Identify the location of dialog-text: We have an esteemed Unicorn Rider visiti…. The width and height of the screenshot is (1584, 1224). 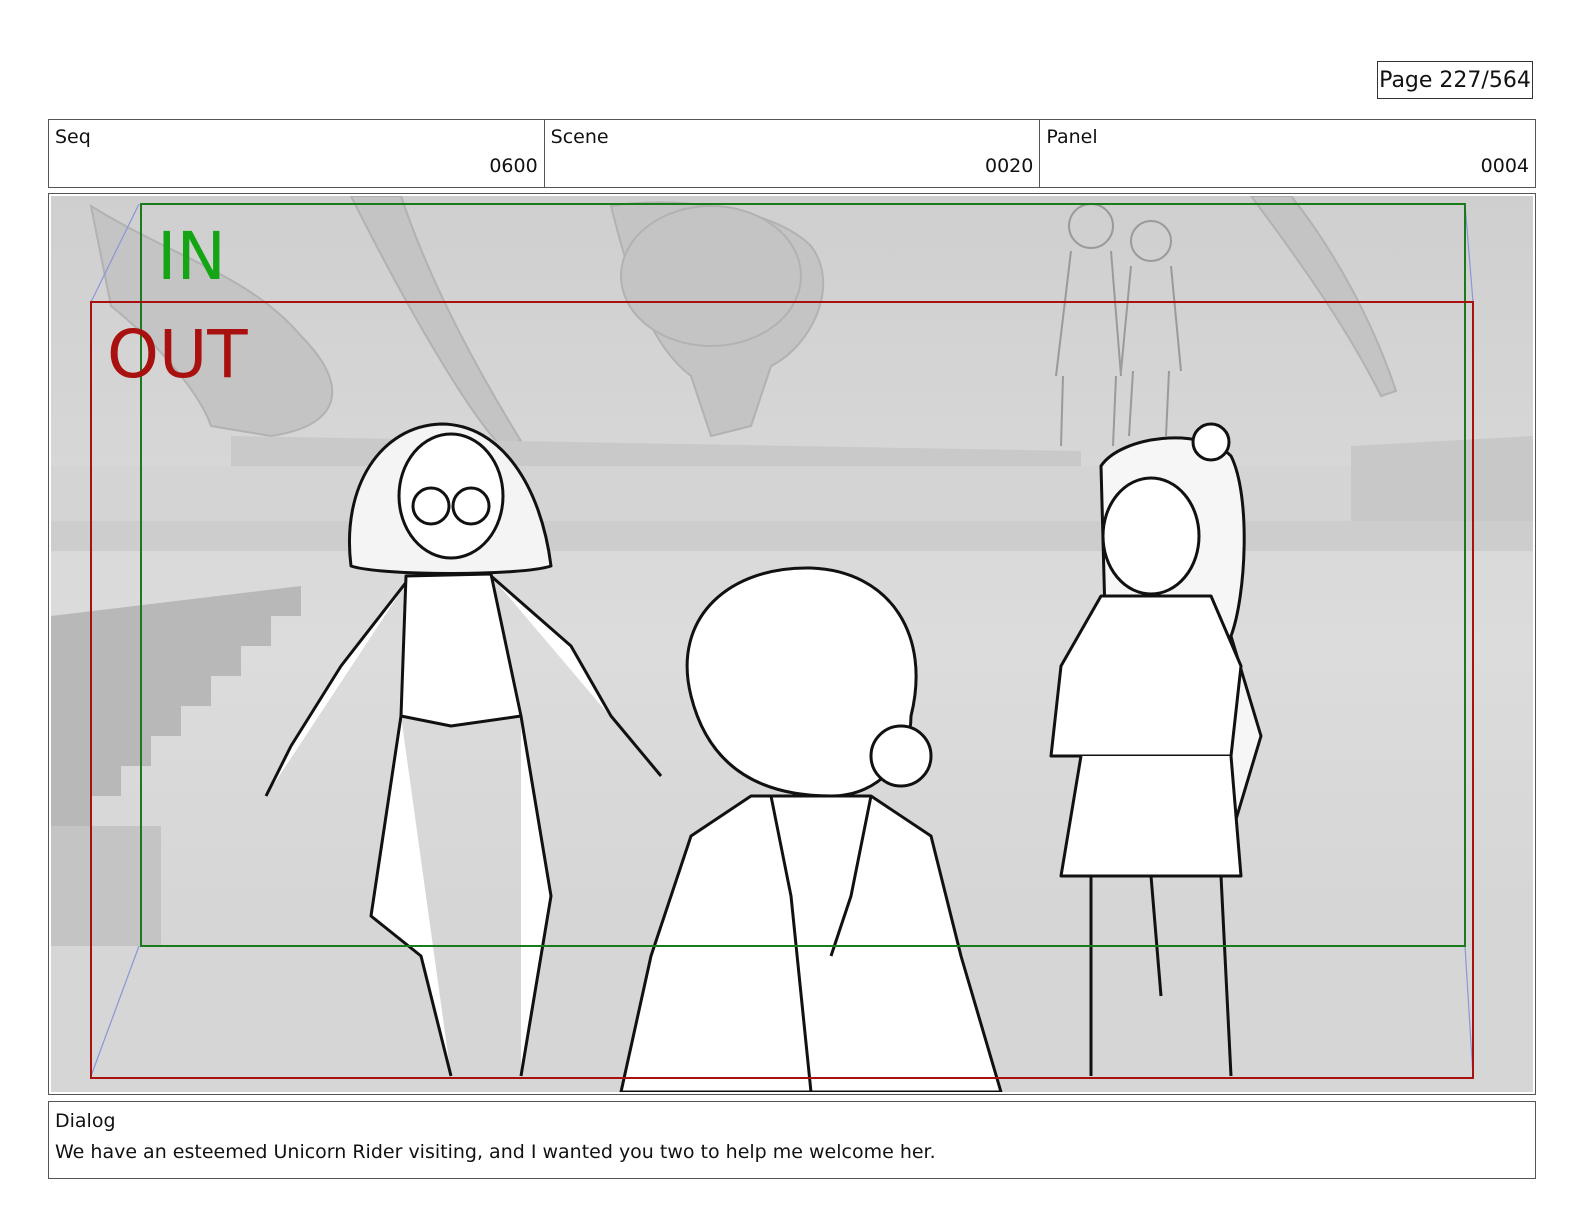
(495, 1152).